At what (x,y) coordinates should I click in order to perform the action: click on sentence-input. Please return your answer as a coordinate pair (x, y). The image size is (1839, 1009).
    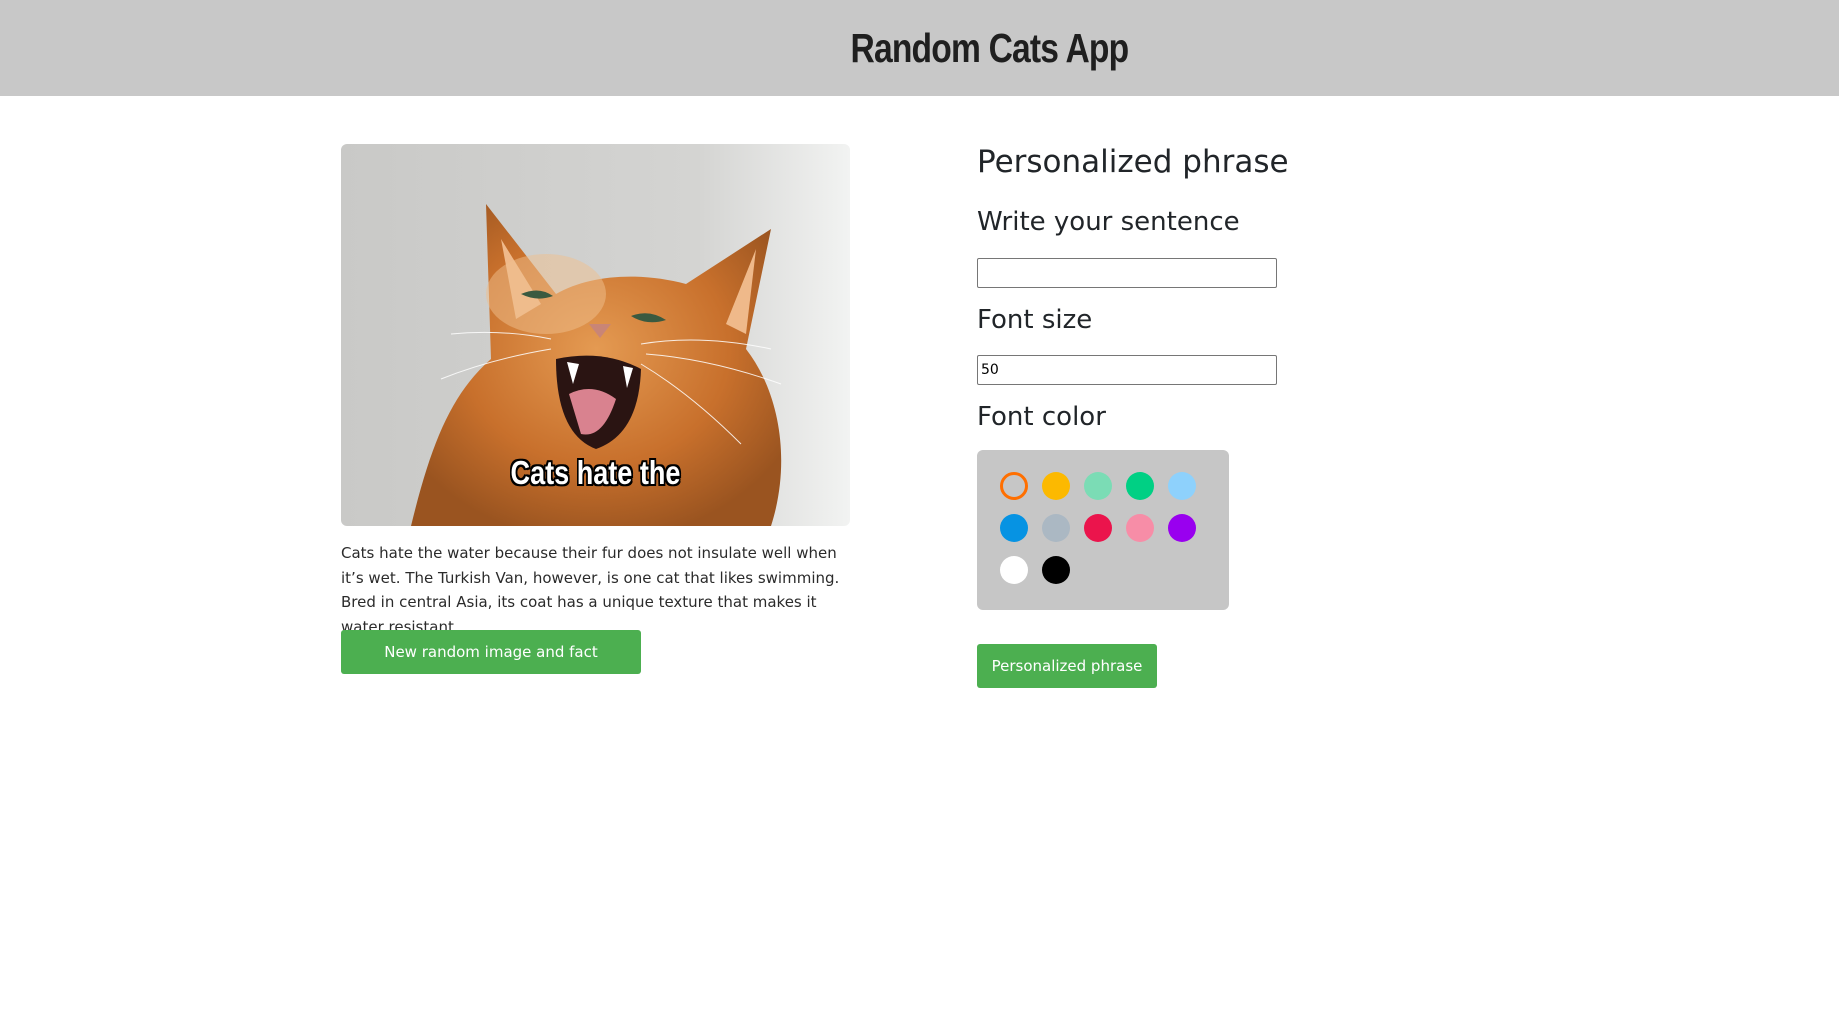
    Looking at the image, I should click on (1127, 273).